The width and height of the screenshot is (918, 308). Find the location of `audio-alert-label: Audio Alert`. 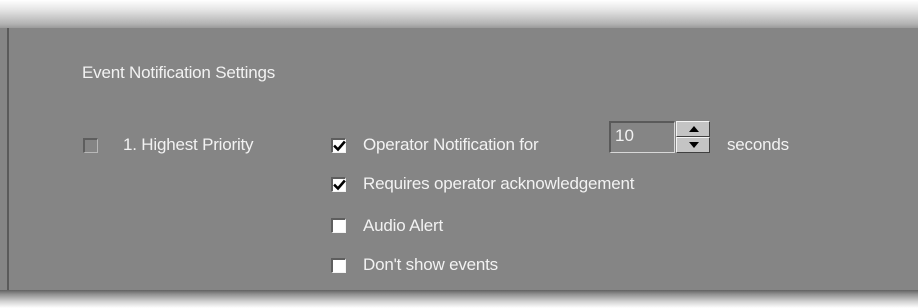

audio-alert-label: Audio Alert is located at coordinates (403, 225).